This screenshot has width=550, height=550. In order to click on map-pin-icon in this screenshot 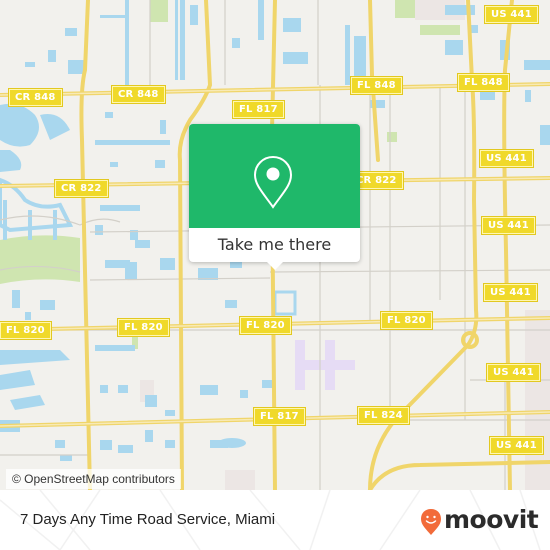, I will do `click(273, 182)`.